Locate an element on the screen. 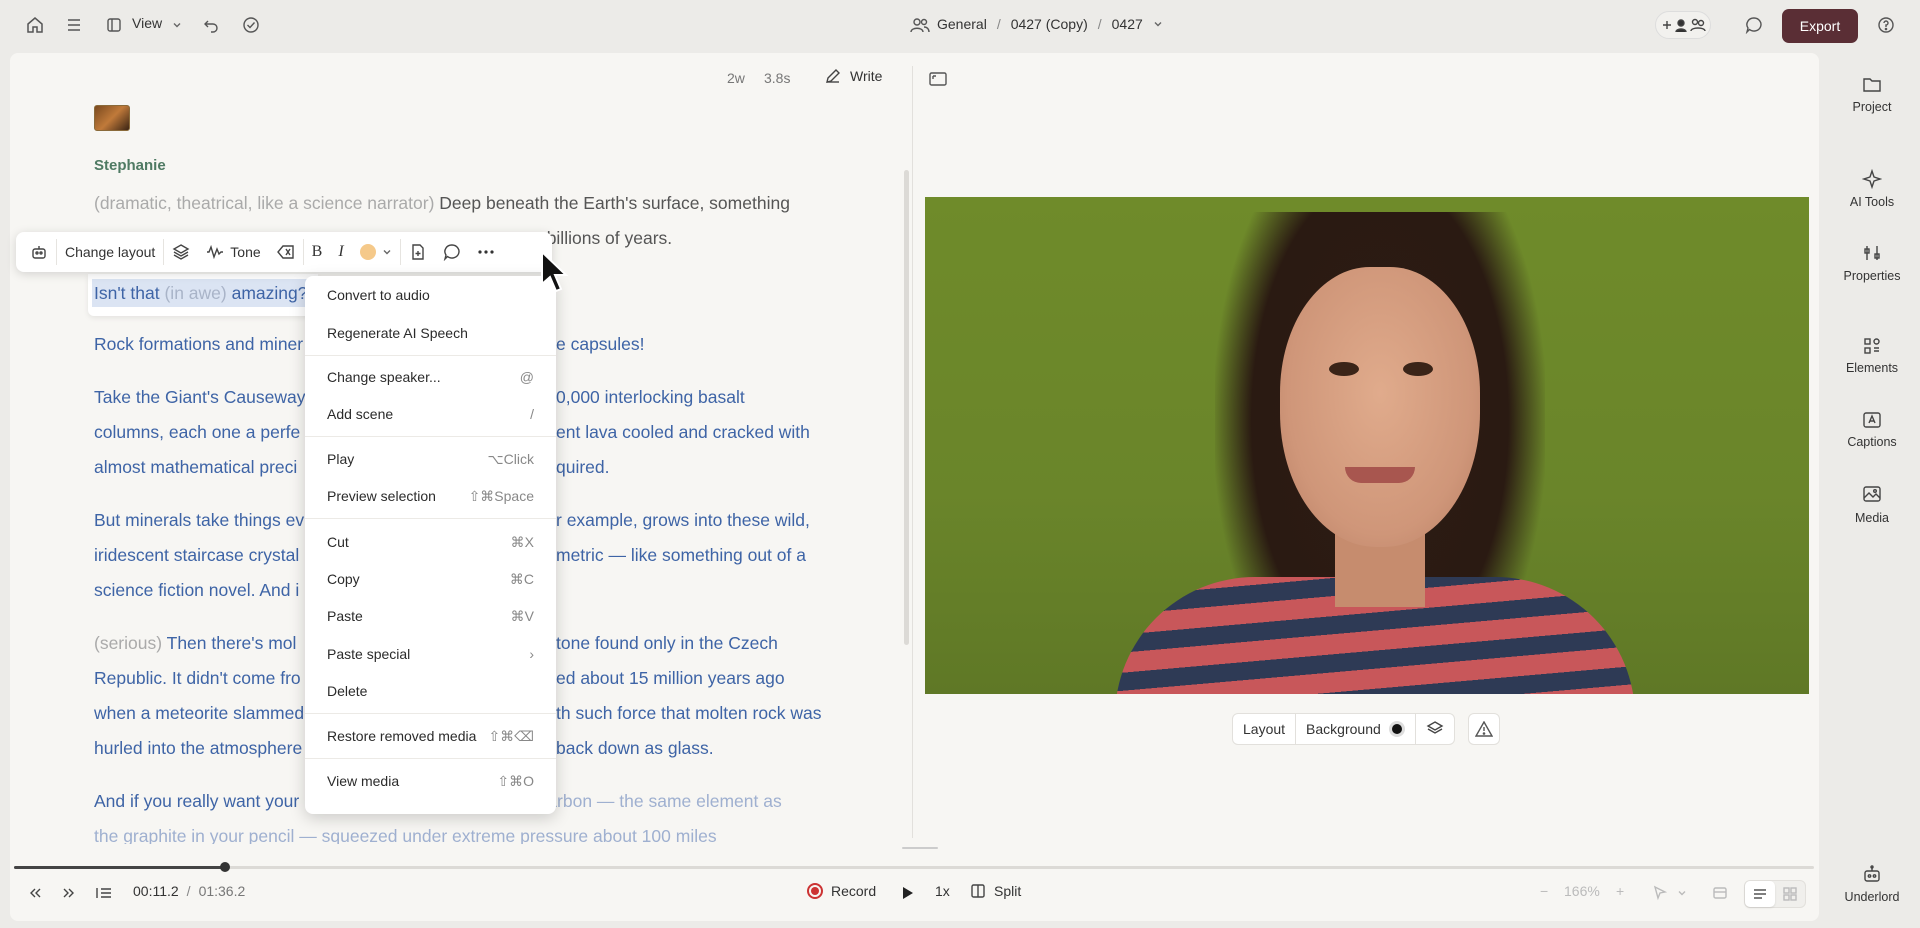  check-circle-icon is located at coordinates (251, 25).